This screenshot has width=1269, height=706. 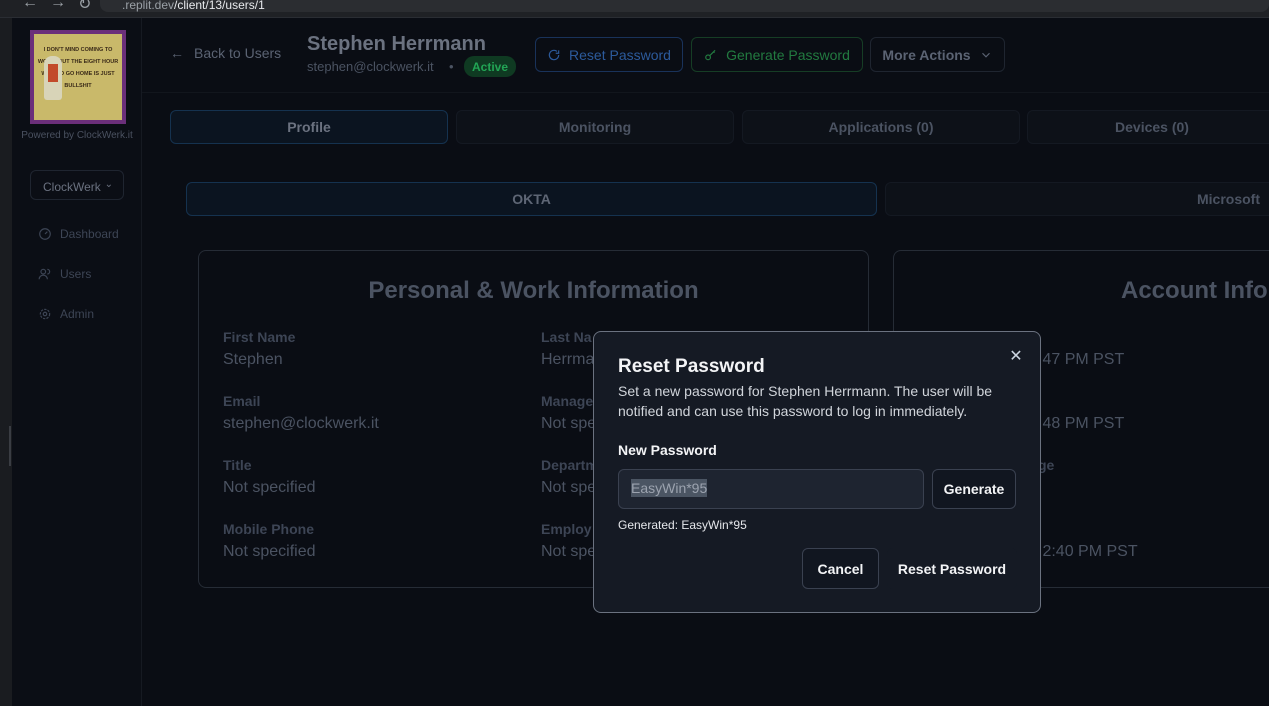 I want to click on chevron-down-icon: ⌄, so click(x=108, y=184).